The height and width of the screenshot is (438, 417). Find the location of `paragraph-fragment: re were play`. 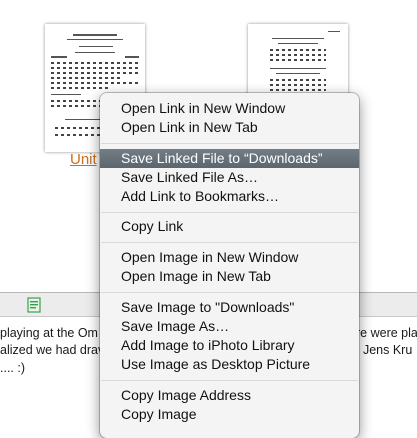

paragraph-fragment: re were play is located at coordinates (386, 333).